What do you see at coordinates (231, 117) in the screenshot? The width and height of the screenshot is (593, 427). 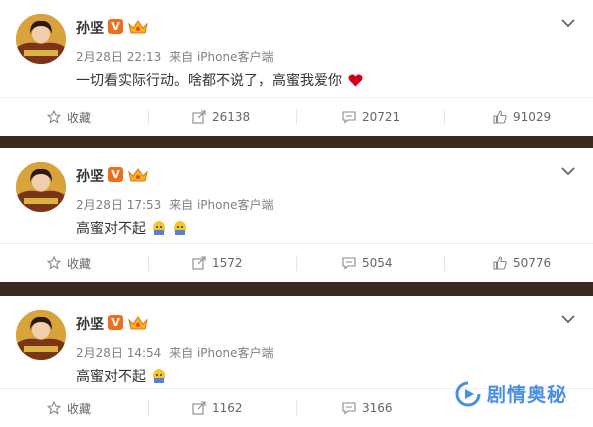 I see `repost-count: 26138` at bounding box center [231, 117].